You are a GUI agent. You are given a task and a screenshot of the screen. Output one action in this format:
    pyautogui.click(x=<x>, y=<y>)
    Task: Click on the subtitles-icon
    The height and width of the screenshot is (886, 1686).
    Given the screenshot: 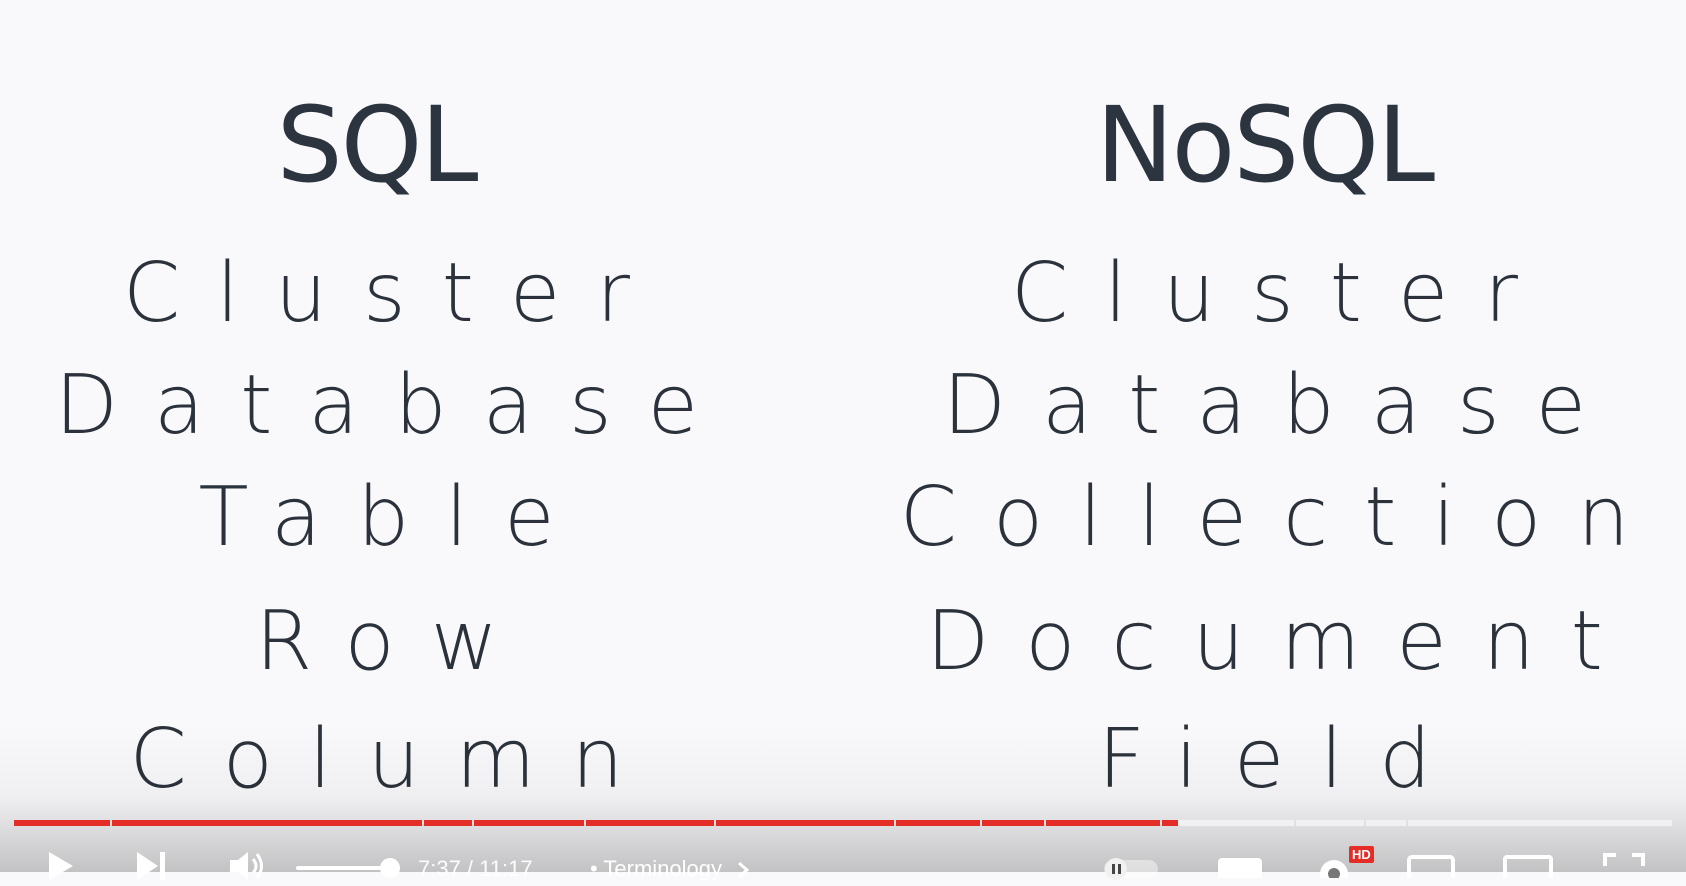 What is the action you would take?
    pyautogui.click(x=1240, y=868)
    